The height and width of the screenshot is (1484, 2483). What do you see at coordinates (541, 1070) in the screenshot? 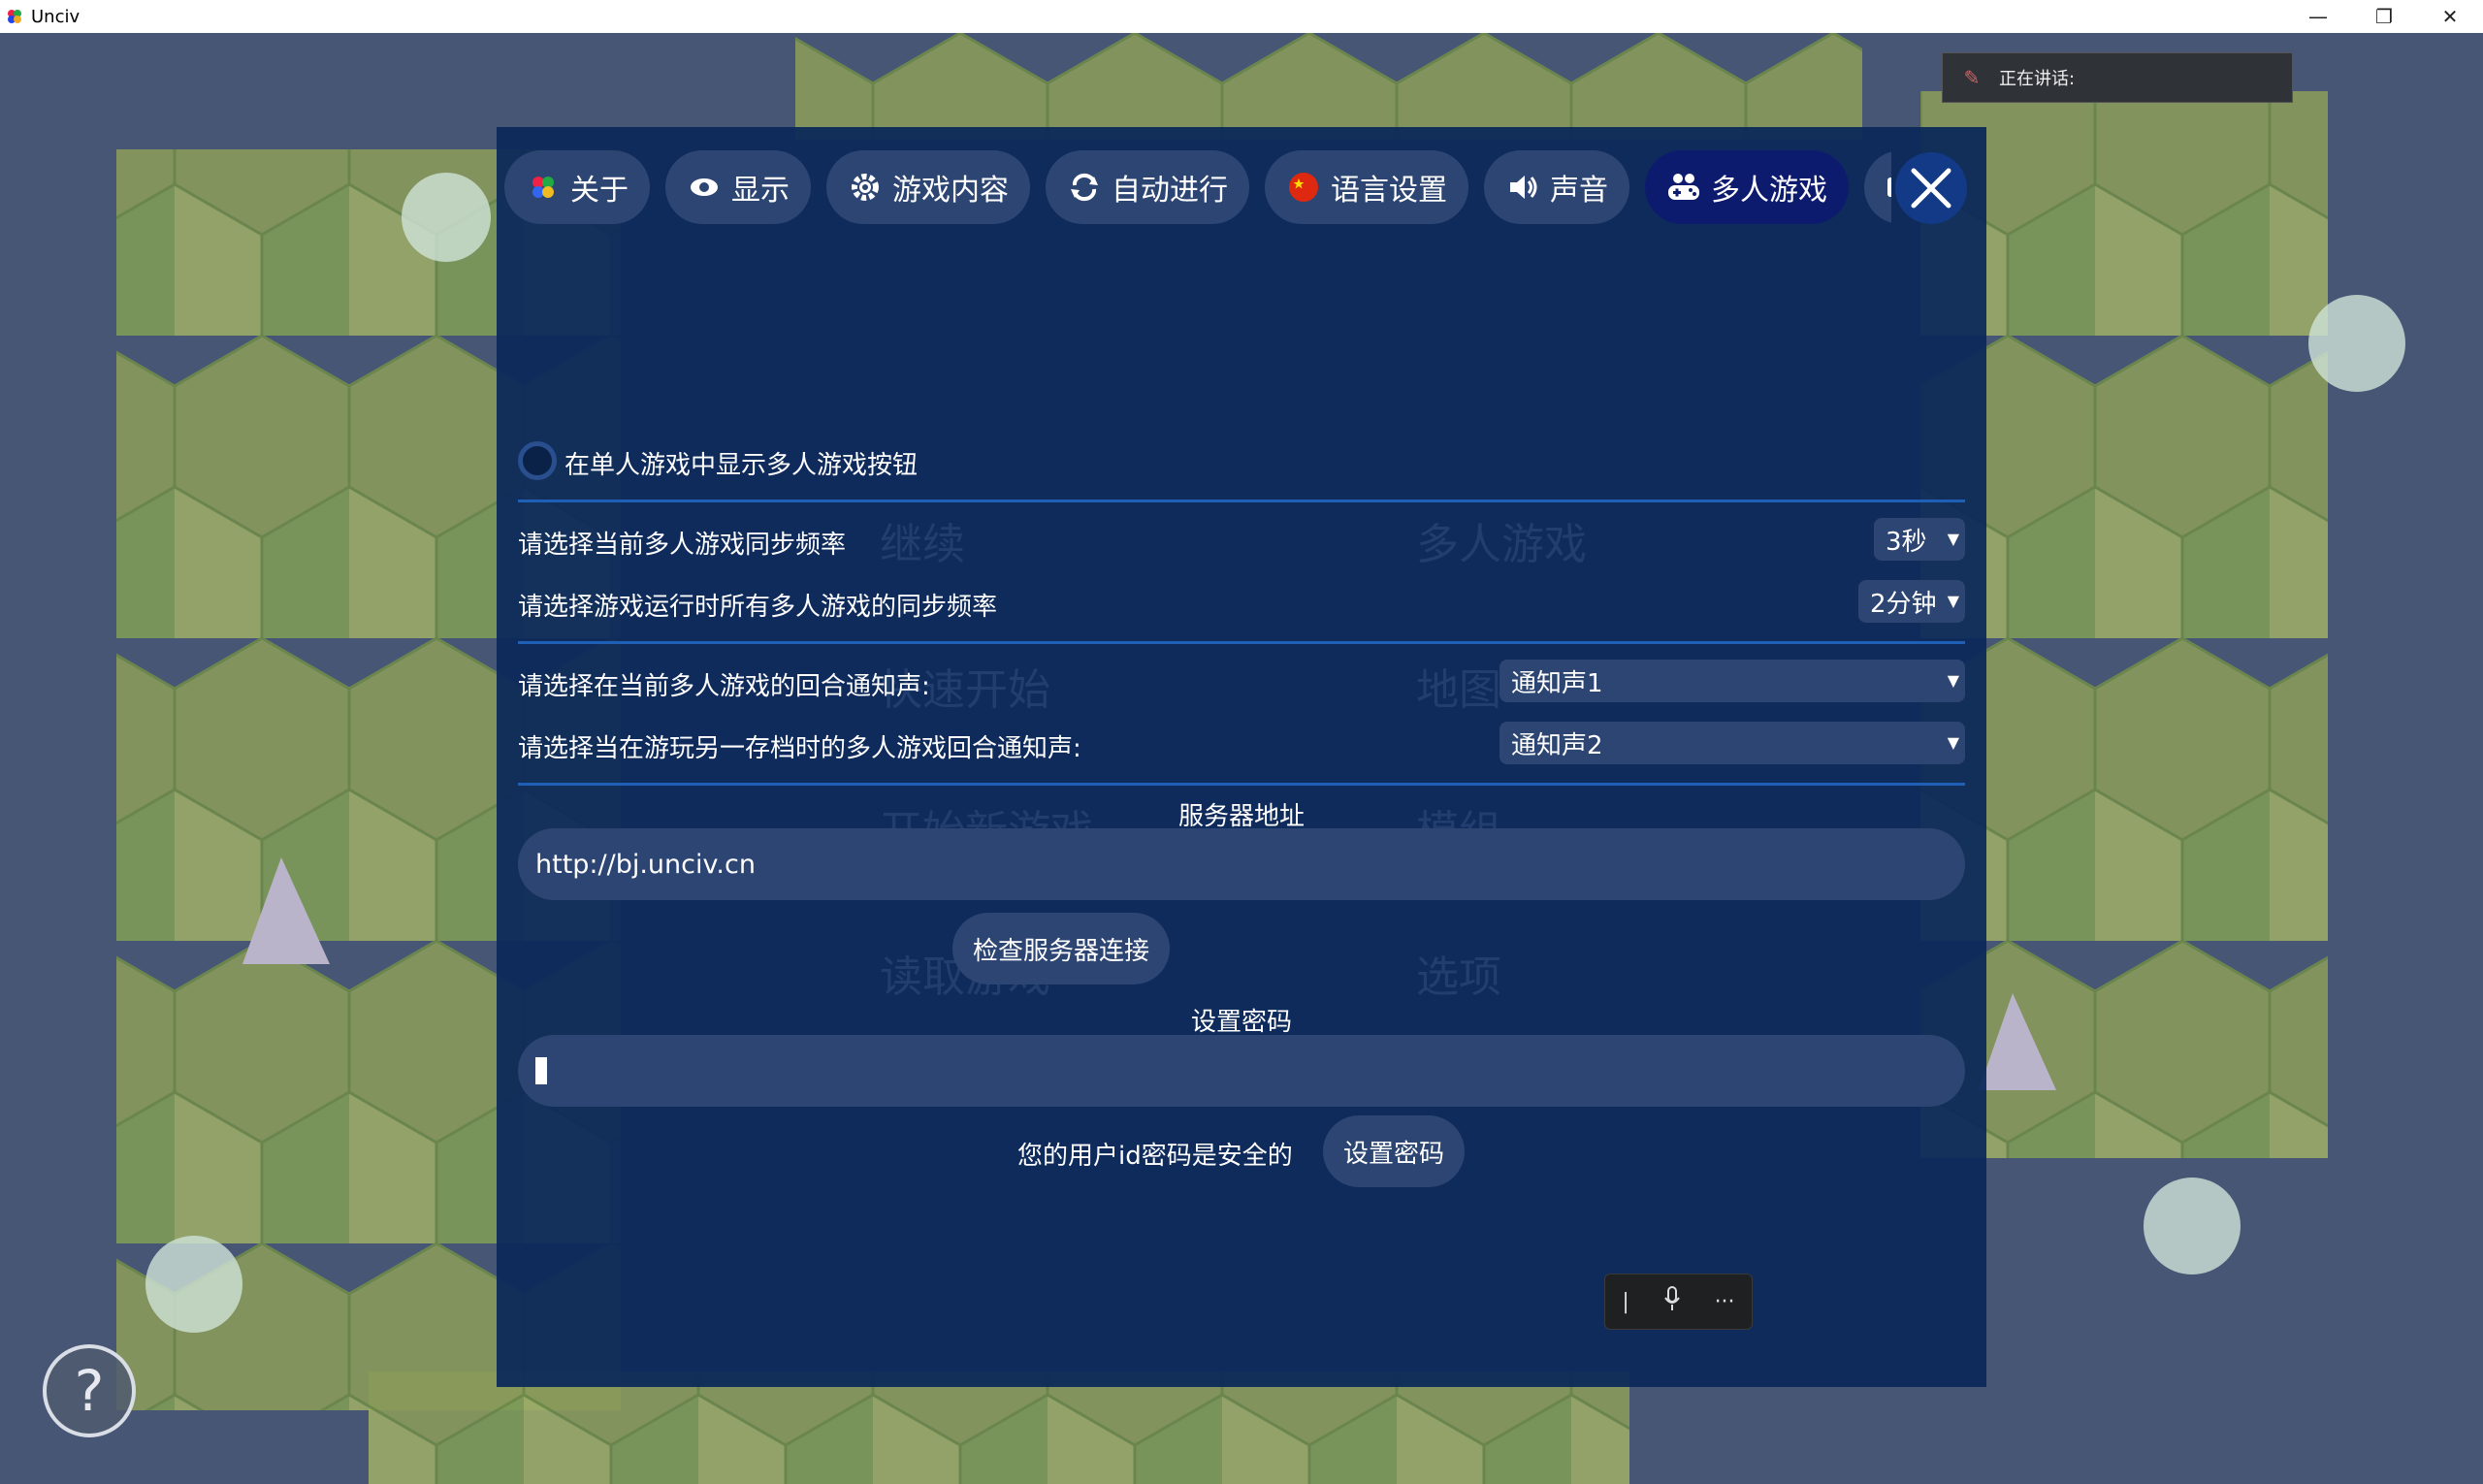
I see `text-caret` at bounding box center [541, 1070].